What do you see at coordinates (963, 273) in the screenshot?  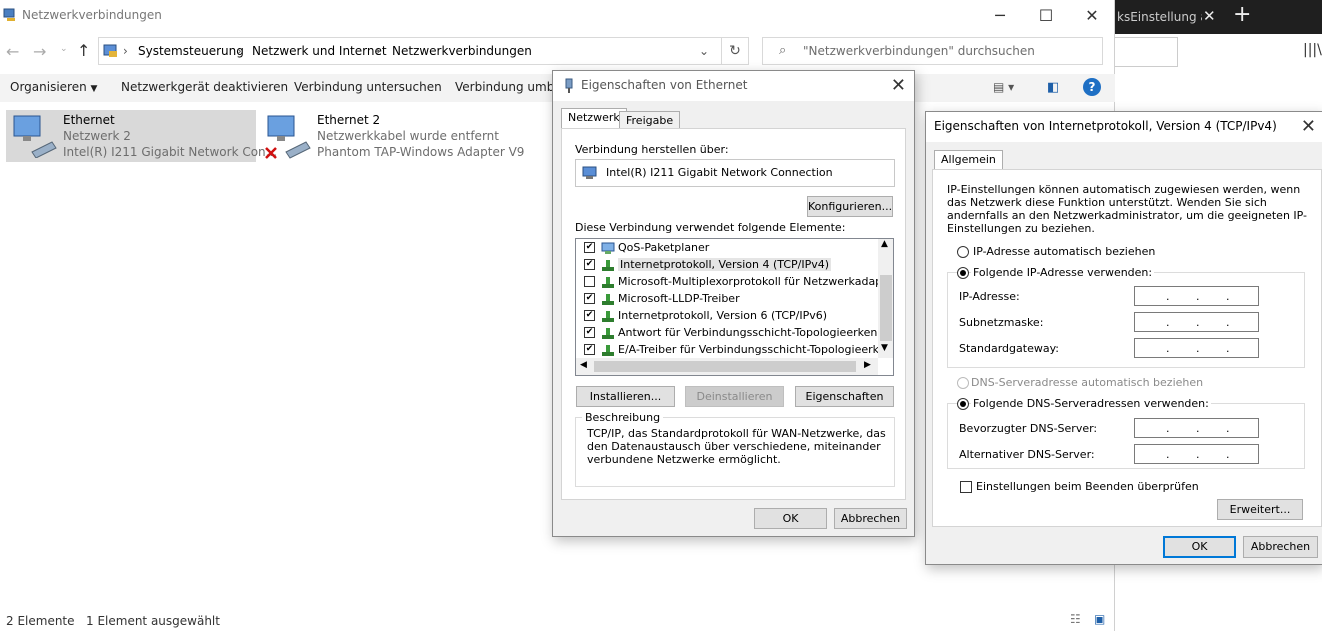 I see `manual-ip-radio` at bounding box center [963, 273].